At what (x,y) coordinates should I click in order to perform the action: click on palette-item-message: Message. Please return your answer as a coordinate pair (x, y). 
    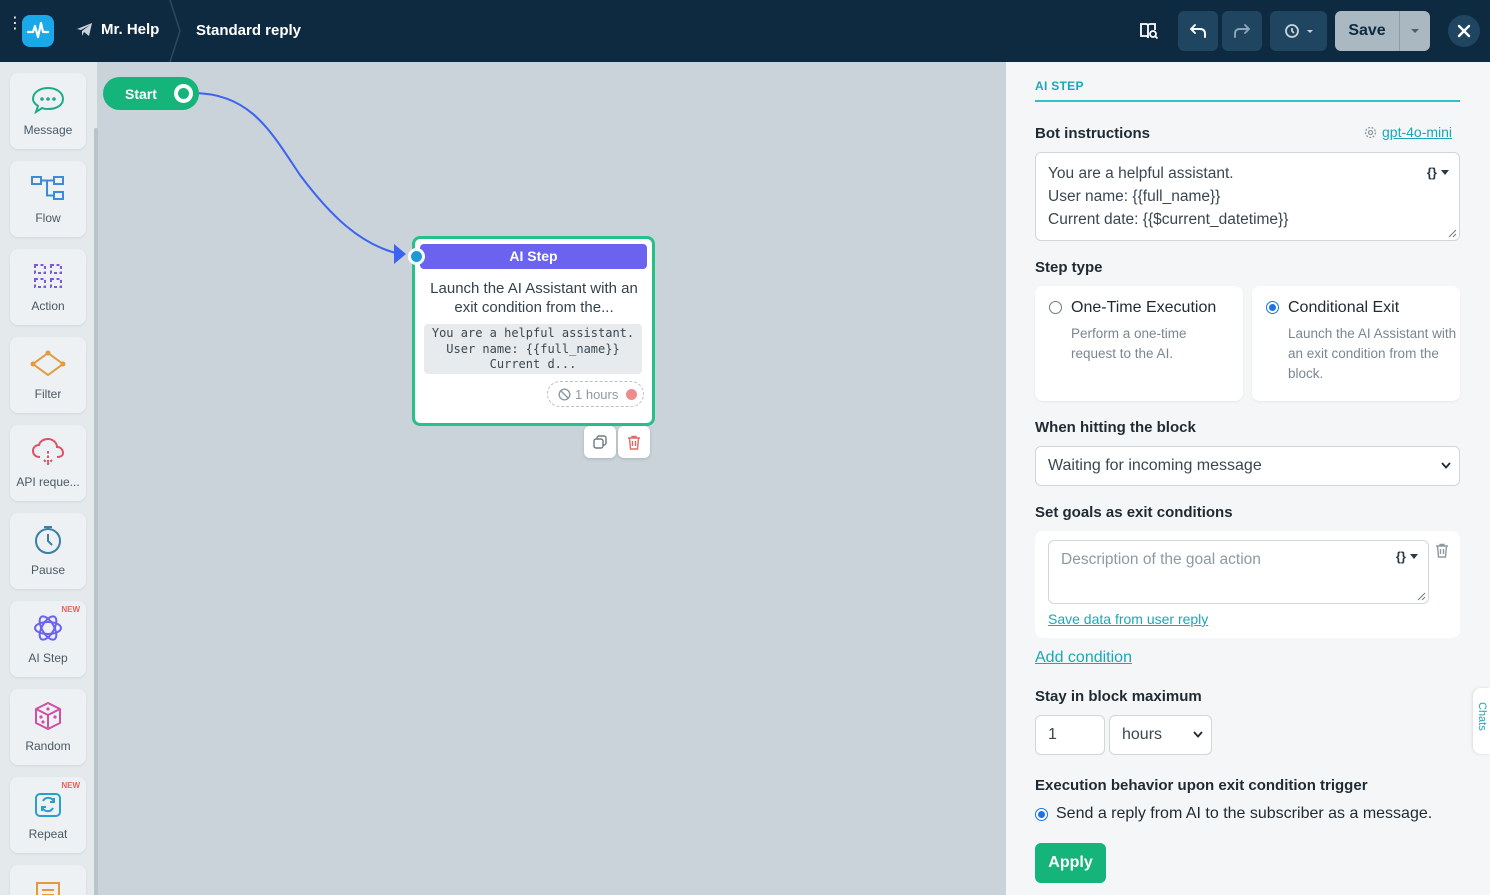
    Looking at the image, I should click on (48, 111).